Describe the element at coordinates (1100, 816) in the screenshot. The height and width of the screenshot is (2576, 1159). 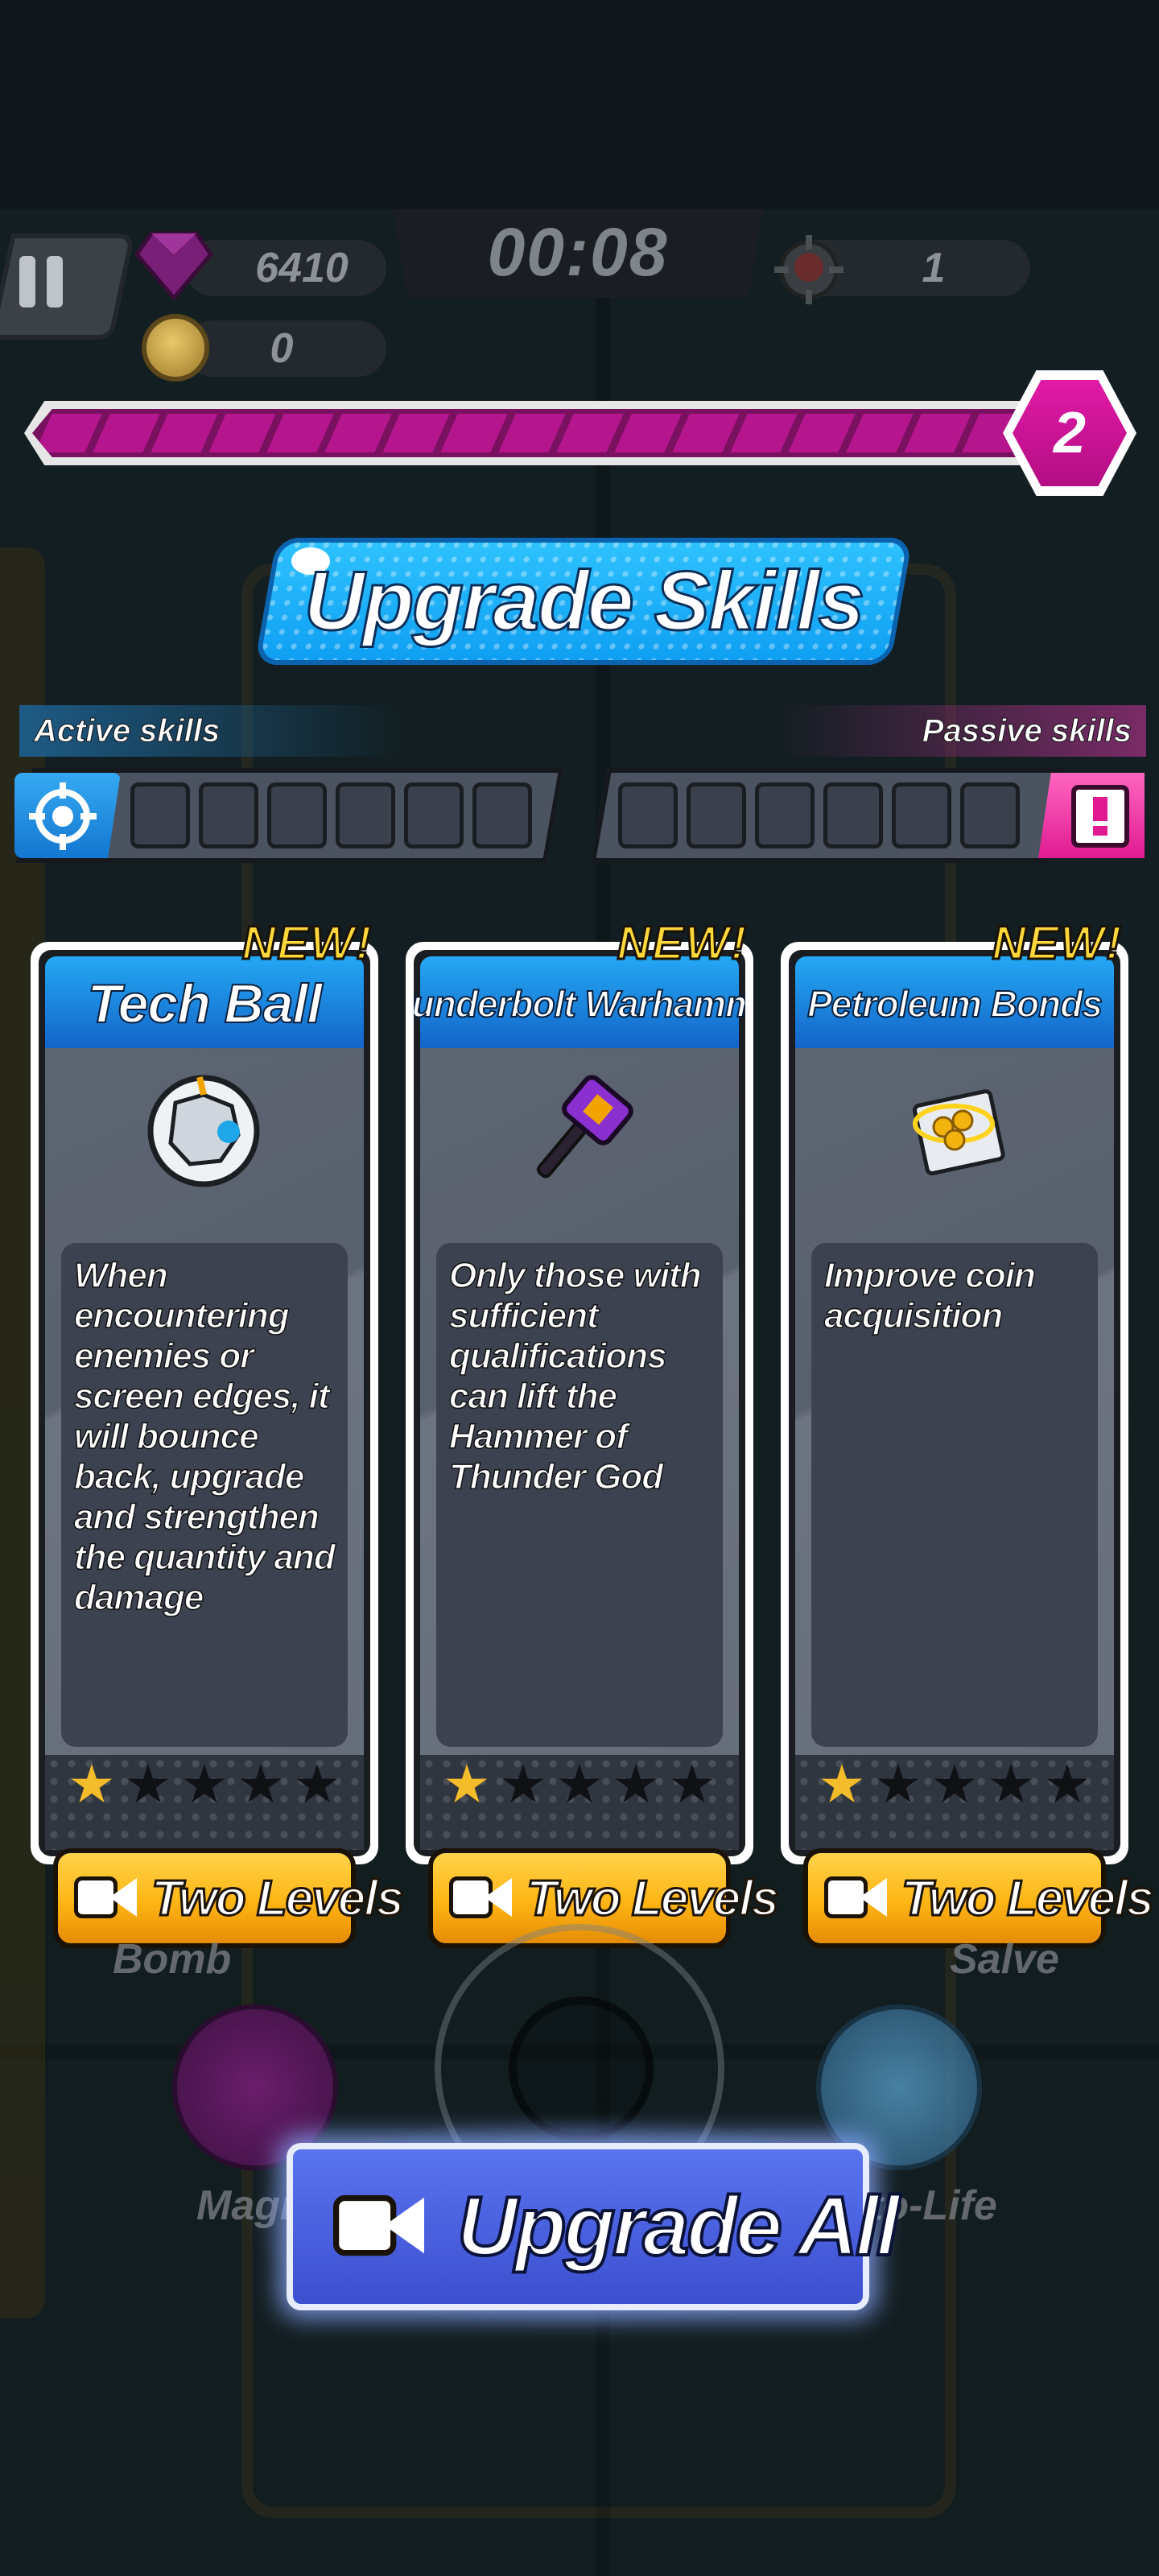
I see `passive-book-icon` at that location.